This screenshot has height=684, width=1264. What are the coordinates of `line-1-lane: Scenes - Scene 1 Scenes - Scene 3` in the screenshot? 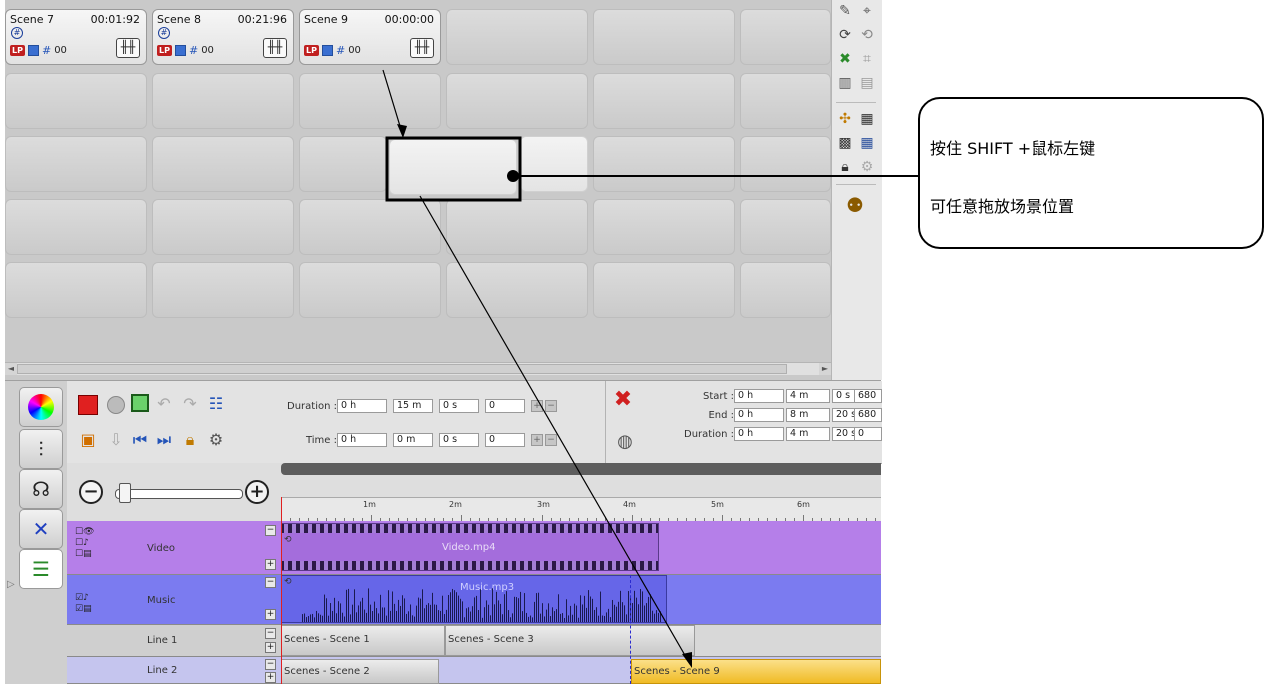 It's located at (581, 641).